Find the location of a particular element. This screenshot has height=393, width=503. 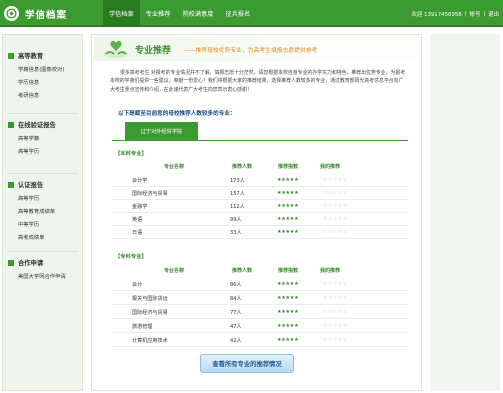

sidebar-item-cert-gaokao: 高考成绩单 is located at coordinates (42, 236).